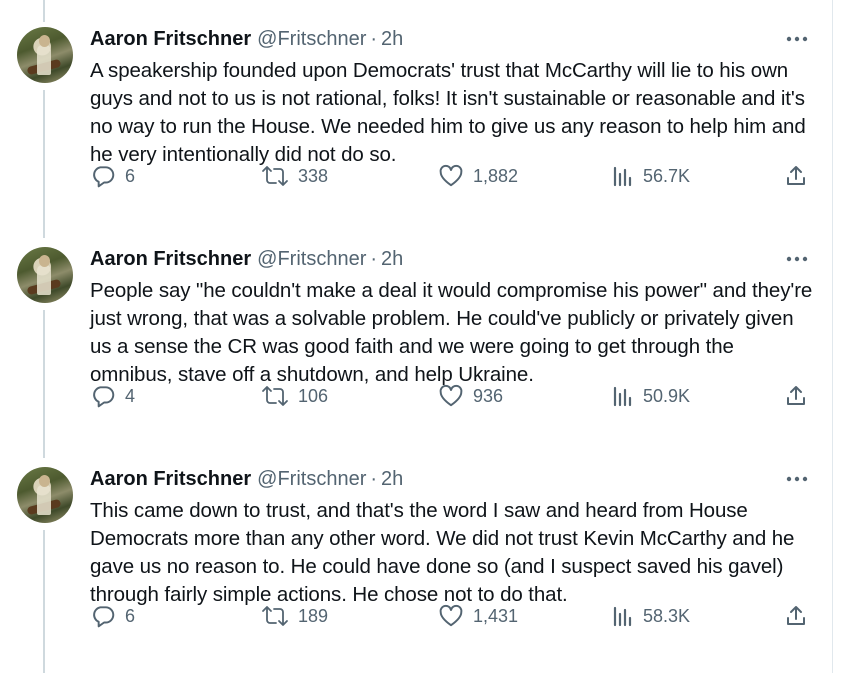  I want to click on like-count: 1,882, so click(496, 175).